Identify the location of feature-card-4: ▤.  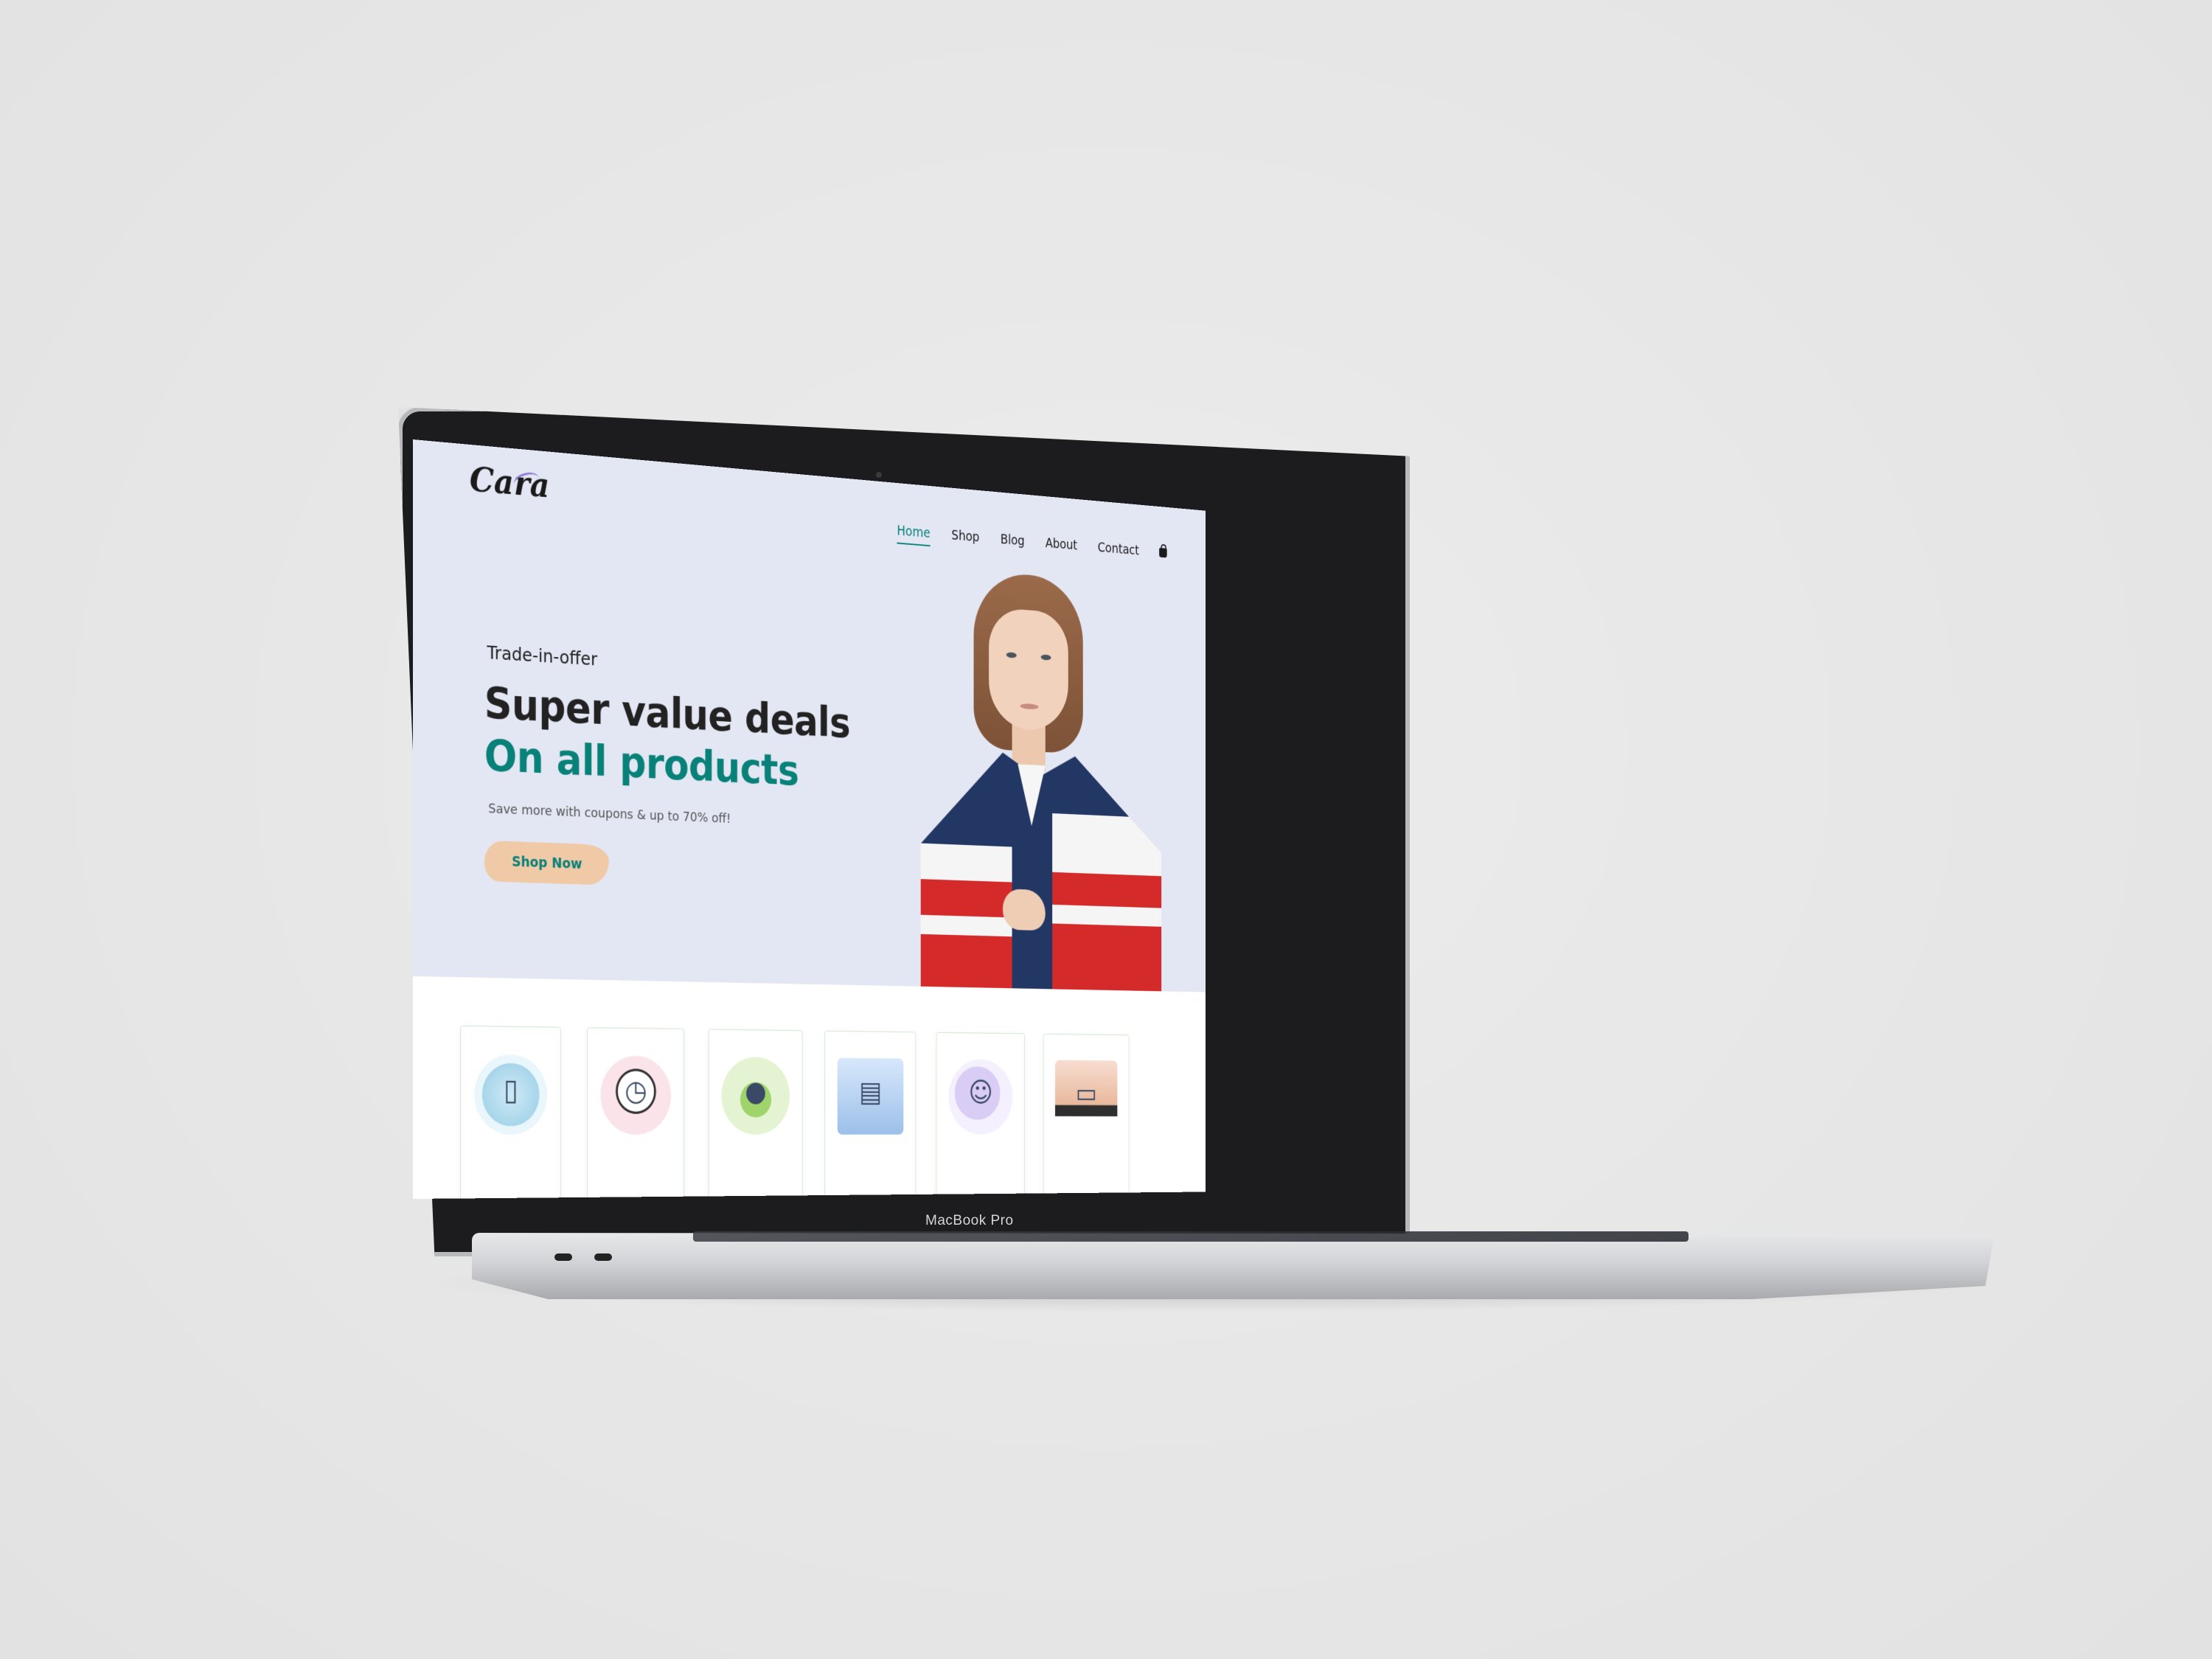
(870, 1114).